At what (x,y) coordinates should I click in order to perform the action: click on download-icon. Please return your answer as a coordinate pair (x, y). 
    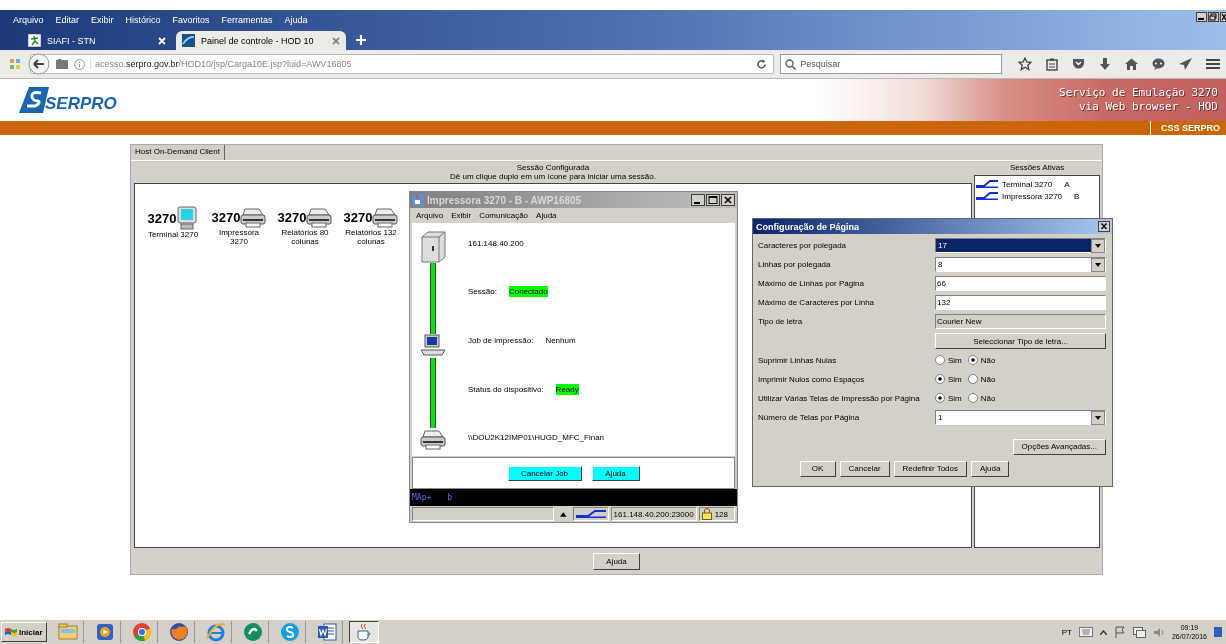
    Looking at the image, I should click on (1105, 64).